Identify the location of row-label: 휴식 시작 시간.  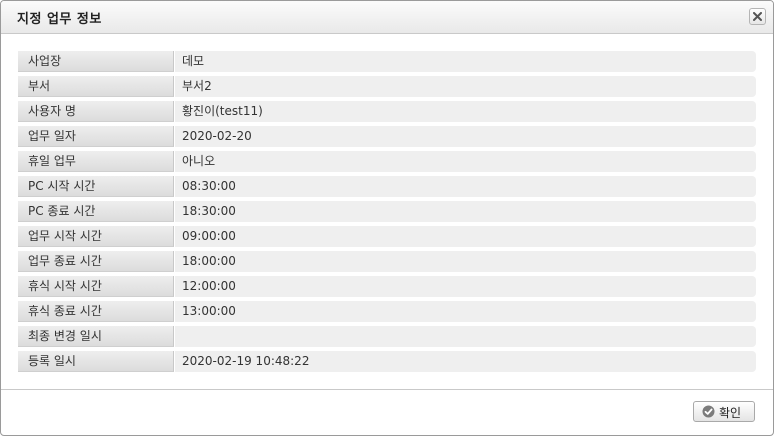
(96, 286).